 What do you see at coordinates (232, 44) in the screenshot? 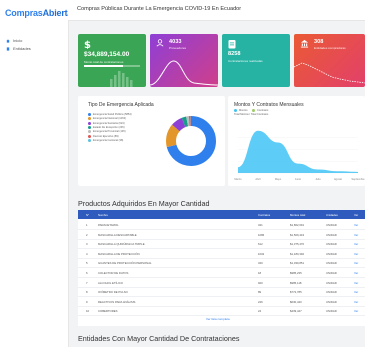
I see `clipboard-icon` at bounding box center [232, 44].